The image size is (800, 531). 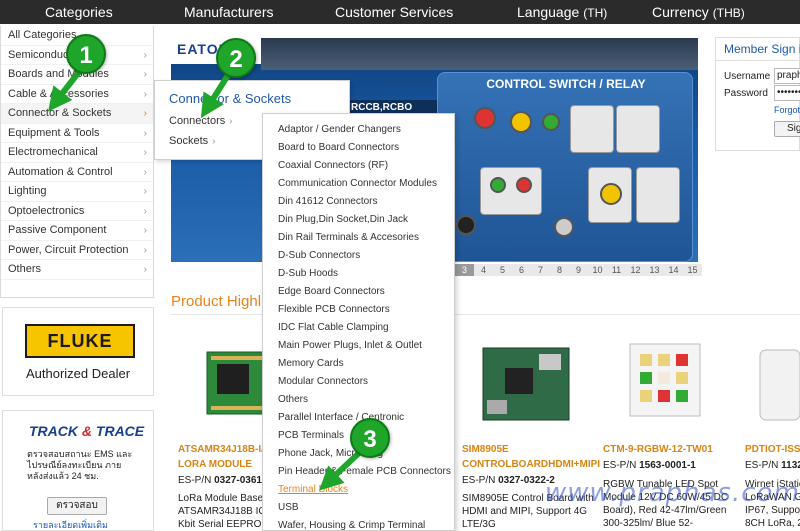 I want to click on banner-page: 13, so click(x=654, y=270).